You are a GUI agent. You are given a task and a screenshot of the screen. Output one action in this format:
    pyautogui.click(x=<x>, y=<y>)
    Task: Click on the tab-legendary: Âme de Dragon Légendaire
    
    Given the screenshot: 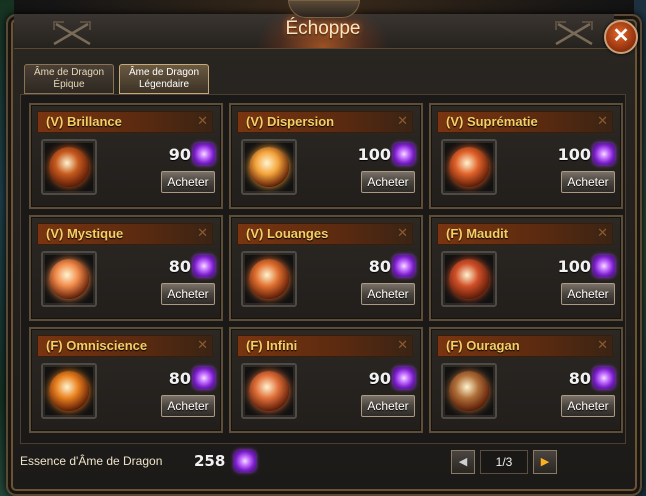 What is the action you would take?
    pyautogui.click(x=164, y=79)
    